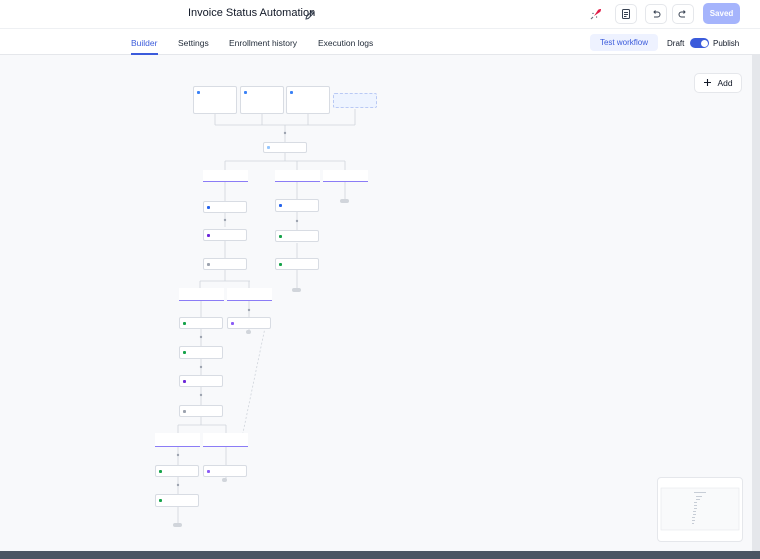 Image resolution: width=760 pixels, height=559 pixels. Describe the element at coordinates (756, 303) in the screenshot. I see `scrollbar-vertical` at that location.